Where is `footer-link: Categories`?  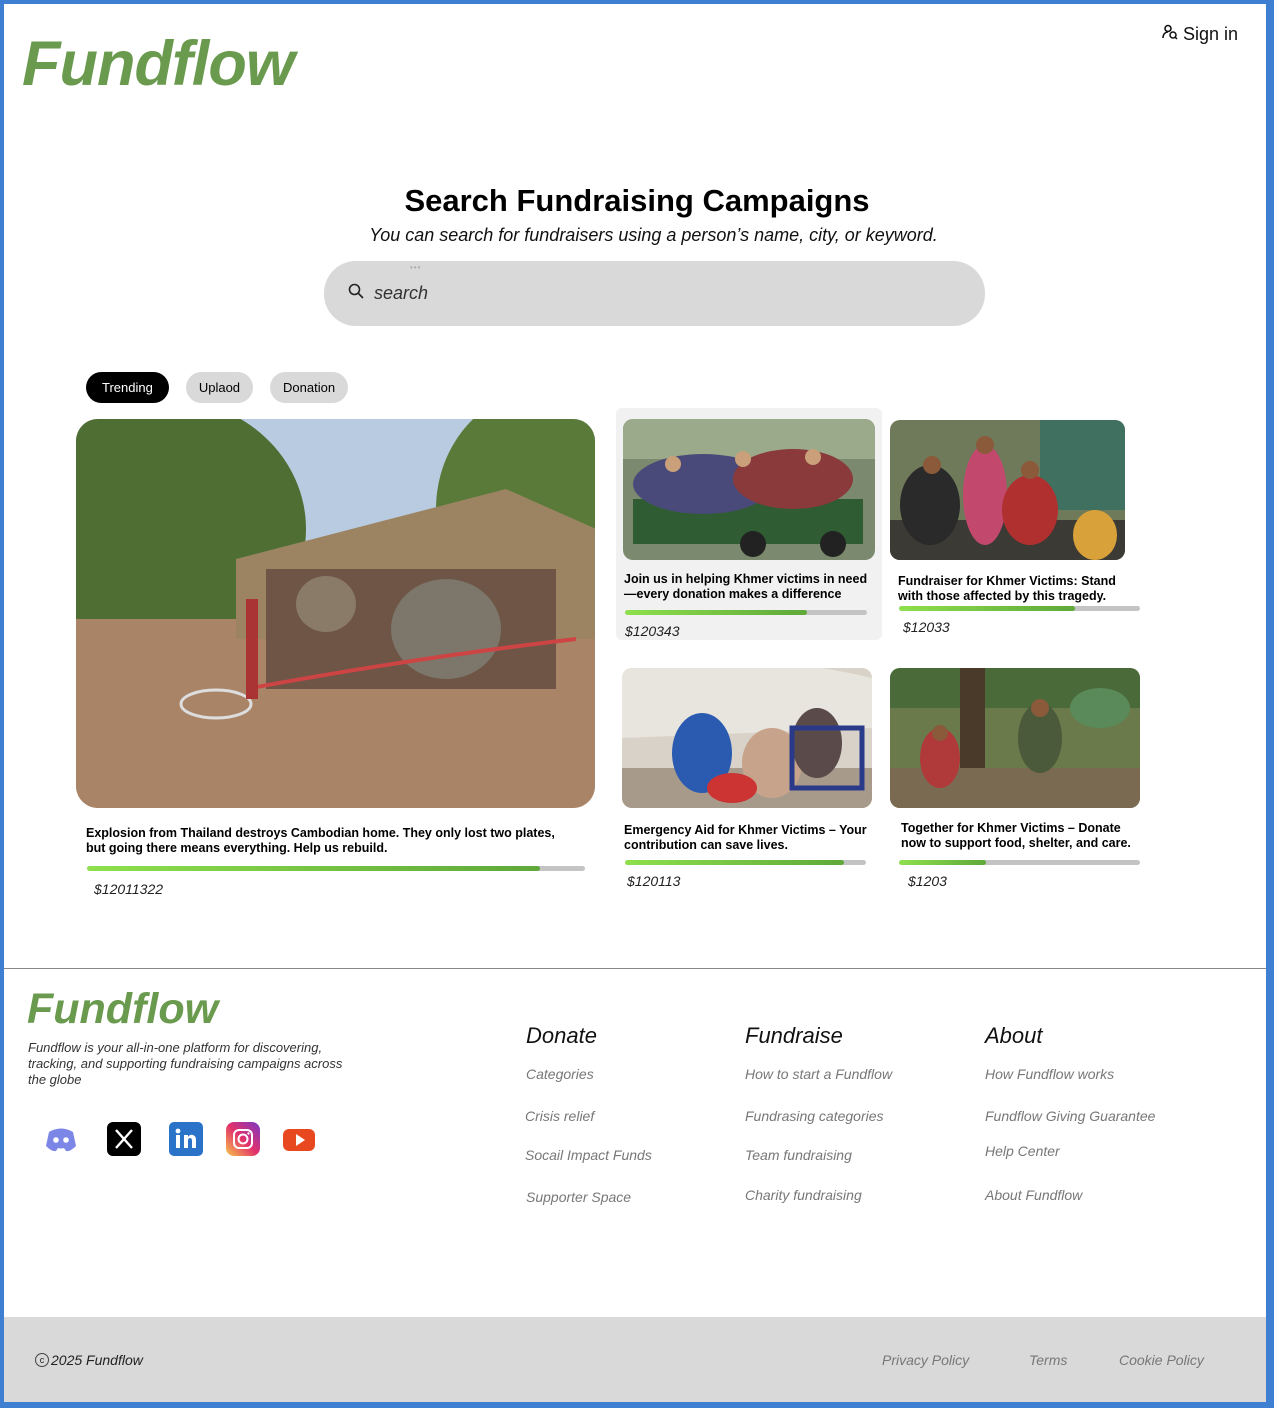
footer-link: Categories is located at coordinates (560, 1074).